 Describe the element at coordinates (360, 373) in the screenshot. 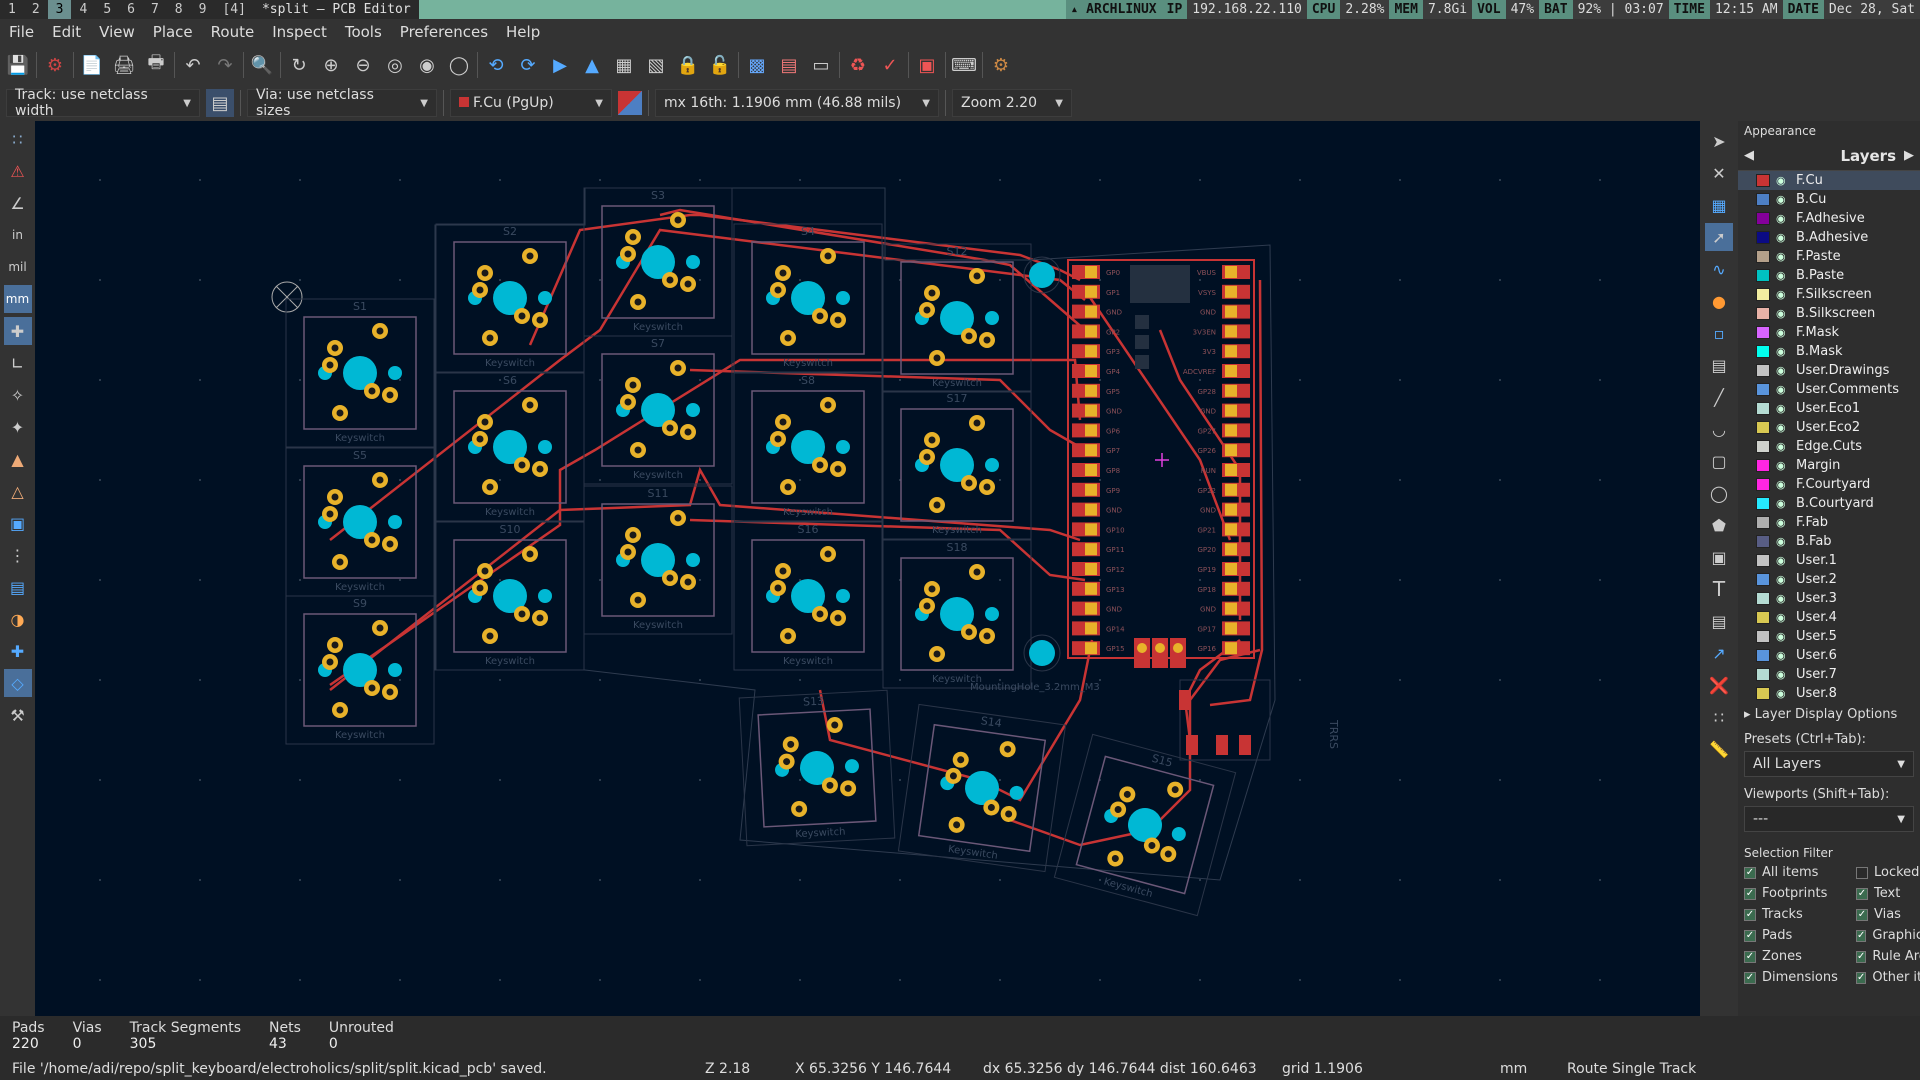

I see `switch-footprint: S1 Keyswitch` at that location.